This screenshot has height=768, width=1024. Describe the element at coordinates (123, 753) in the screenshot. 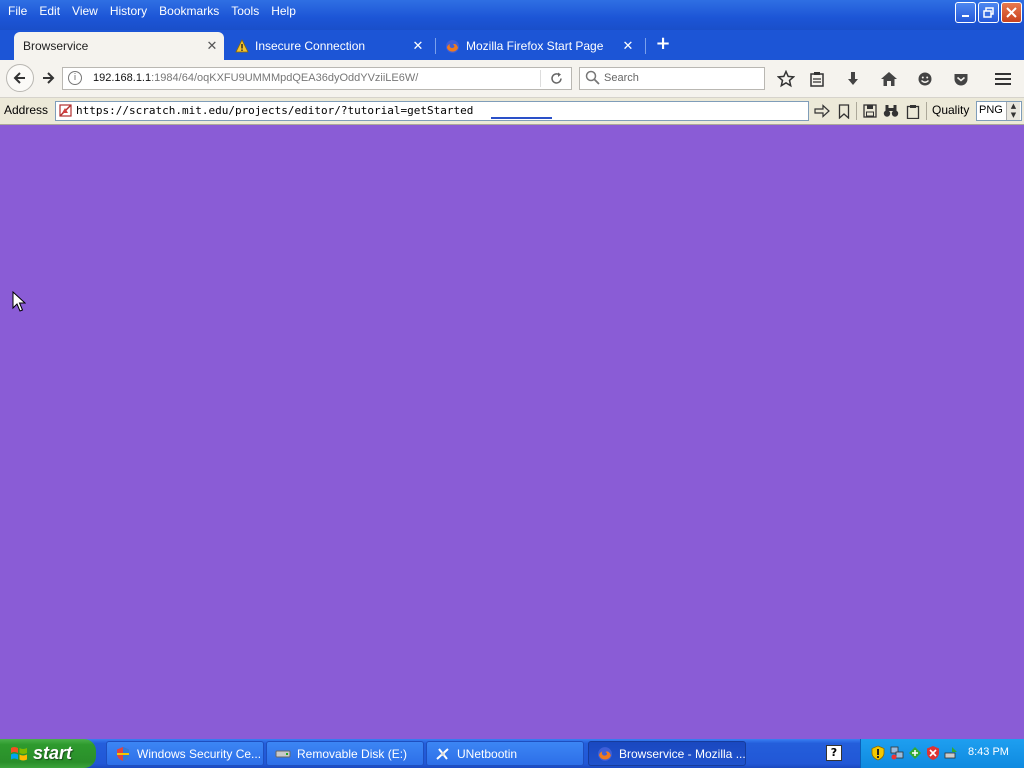

I see `shield-icon` at that location.